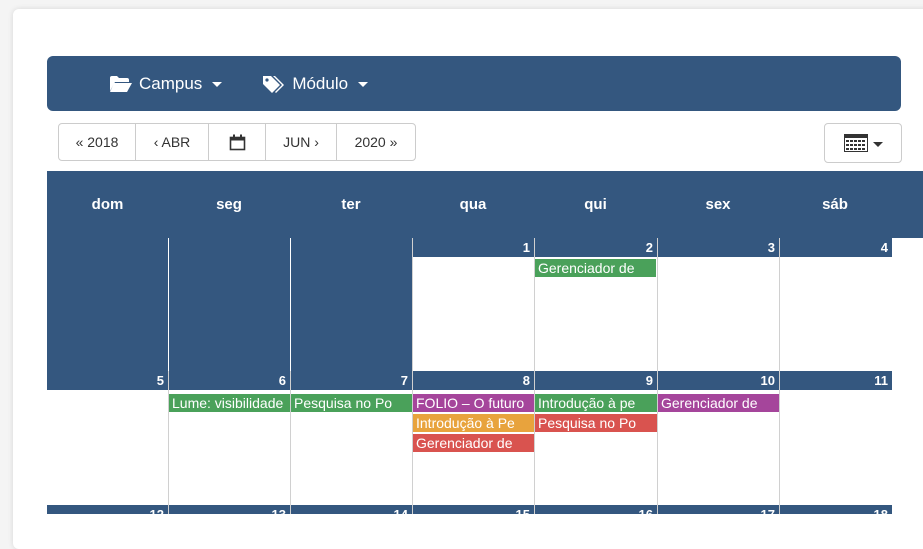 The image size is (923, 549). What do you see at coordinates (121, 83) in the screenshot?
I see `folder-open-icon` at bounding box center [121, 83].